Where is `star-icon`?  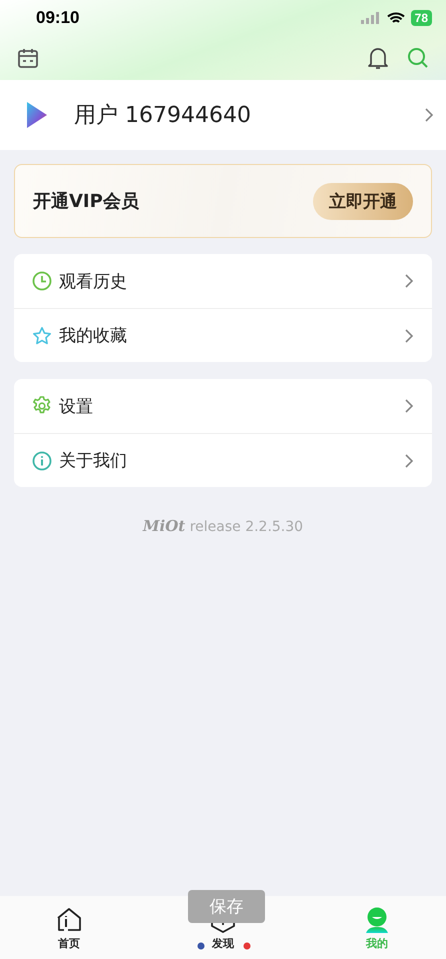
star-icon is located at coordinates (42, 336).